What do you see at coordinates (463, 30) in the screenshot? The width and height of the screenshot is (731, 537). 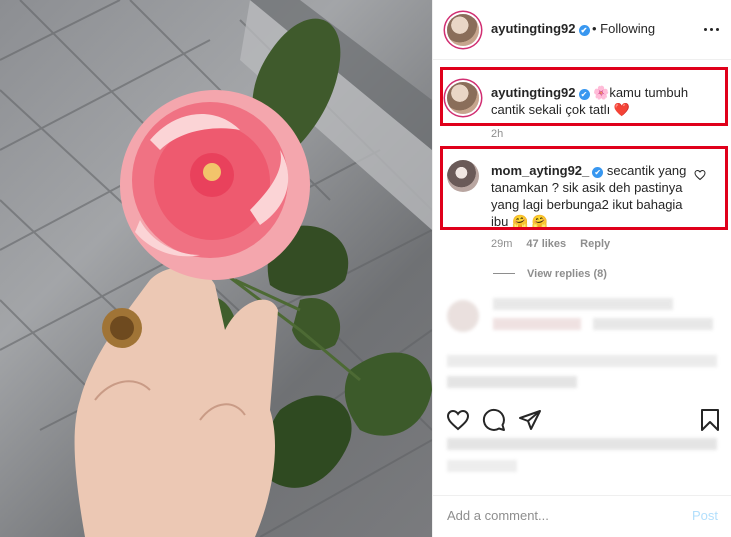 I see `author-avatar` at bounding box center [463, 30].